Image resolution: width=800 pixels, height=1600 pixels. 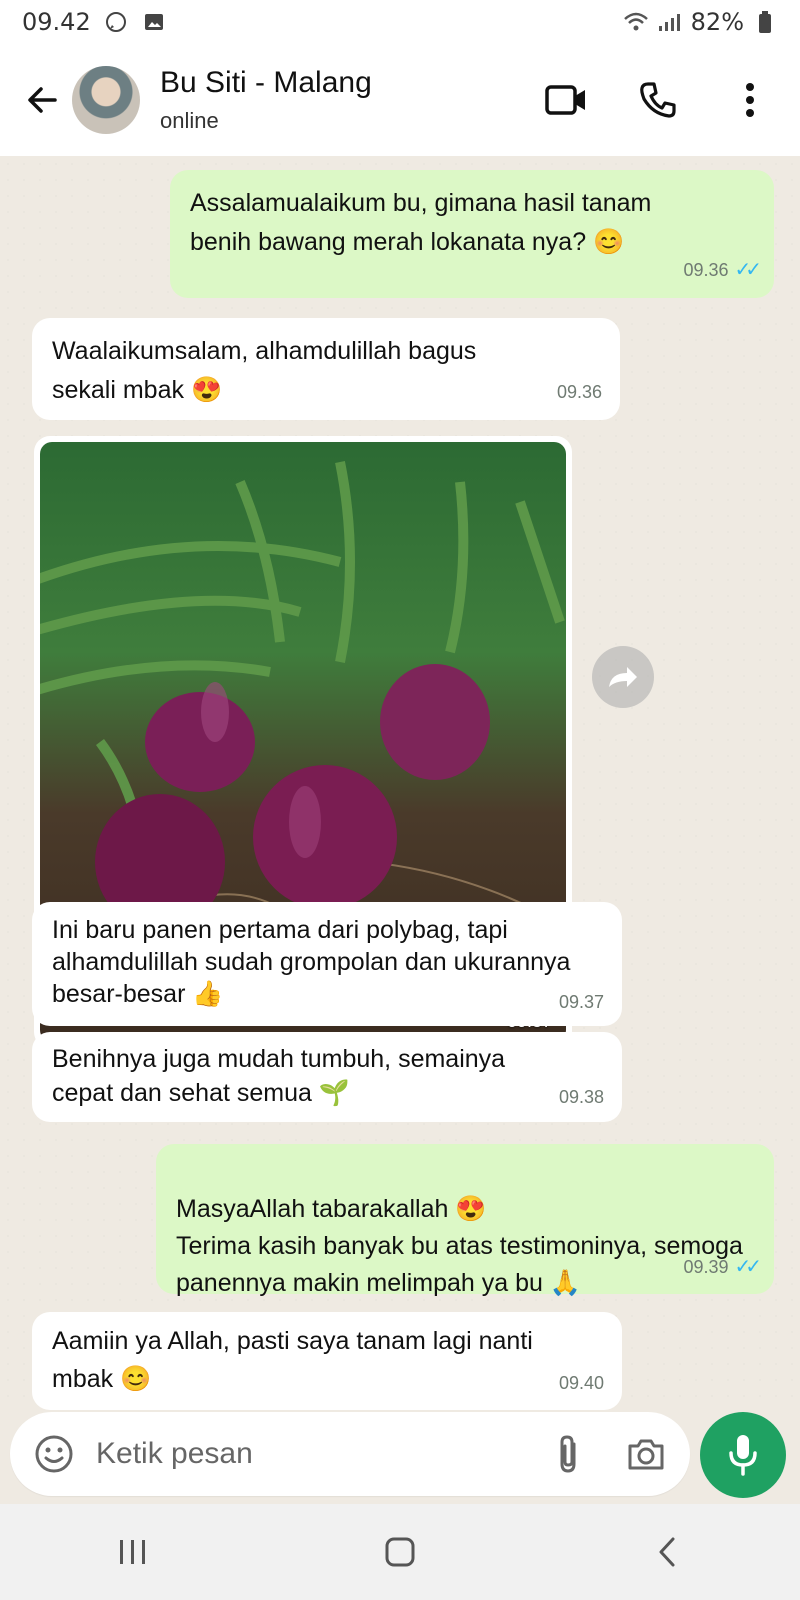 I want to click on camera-icon, so click(x=646, y=1454).